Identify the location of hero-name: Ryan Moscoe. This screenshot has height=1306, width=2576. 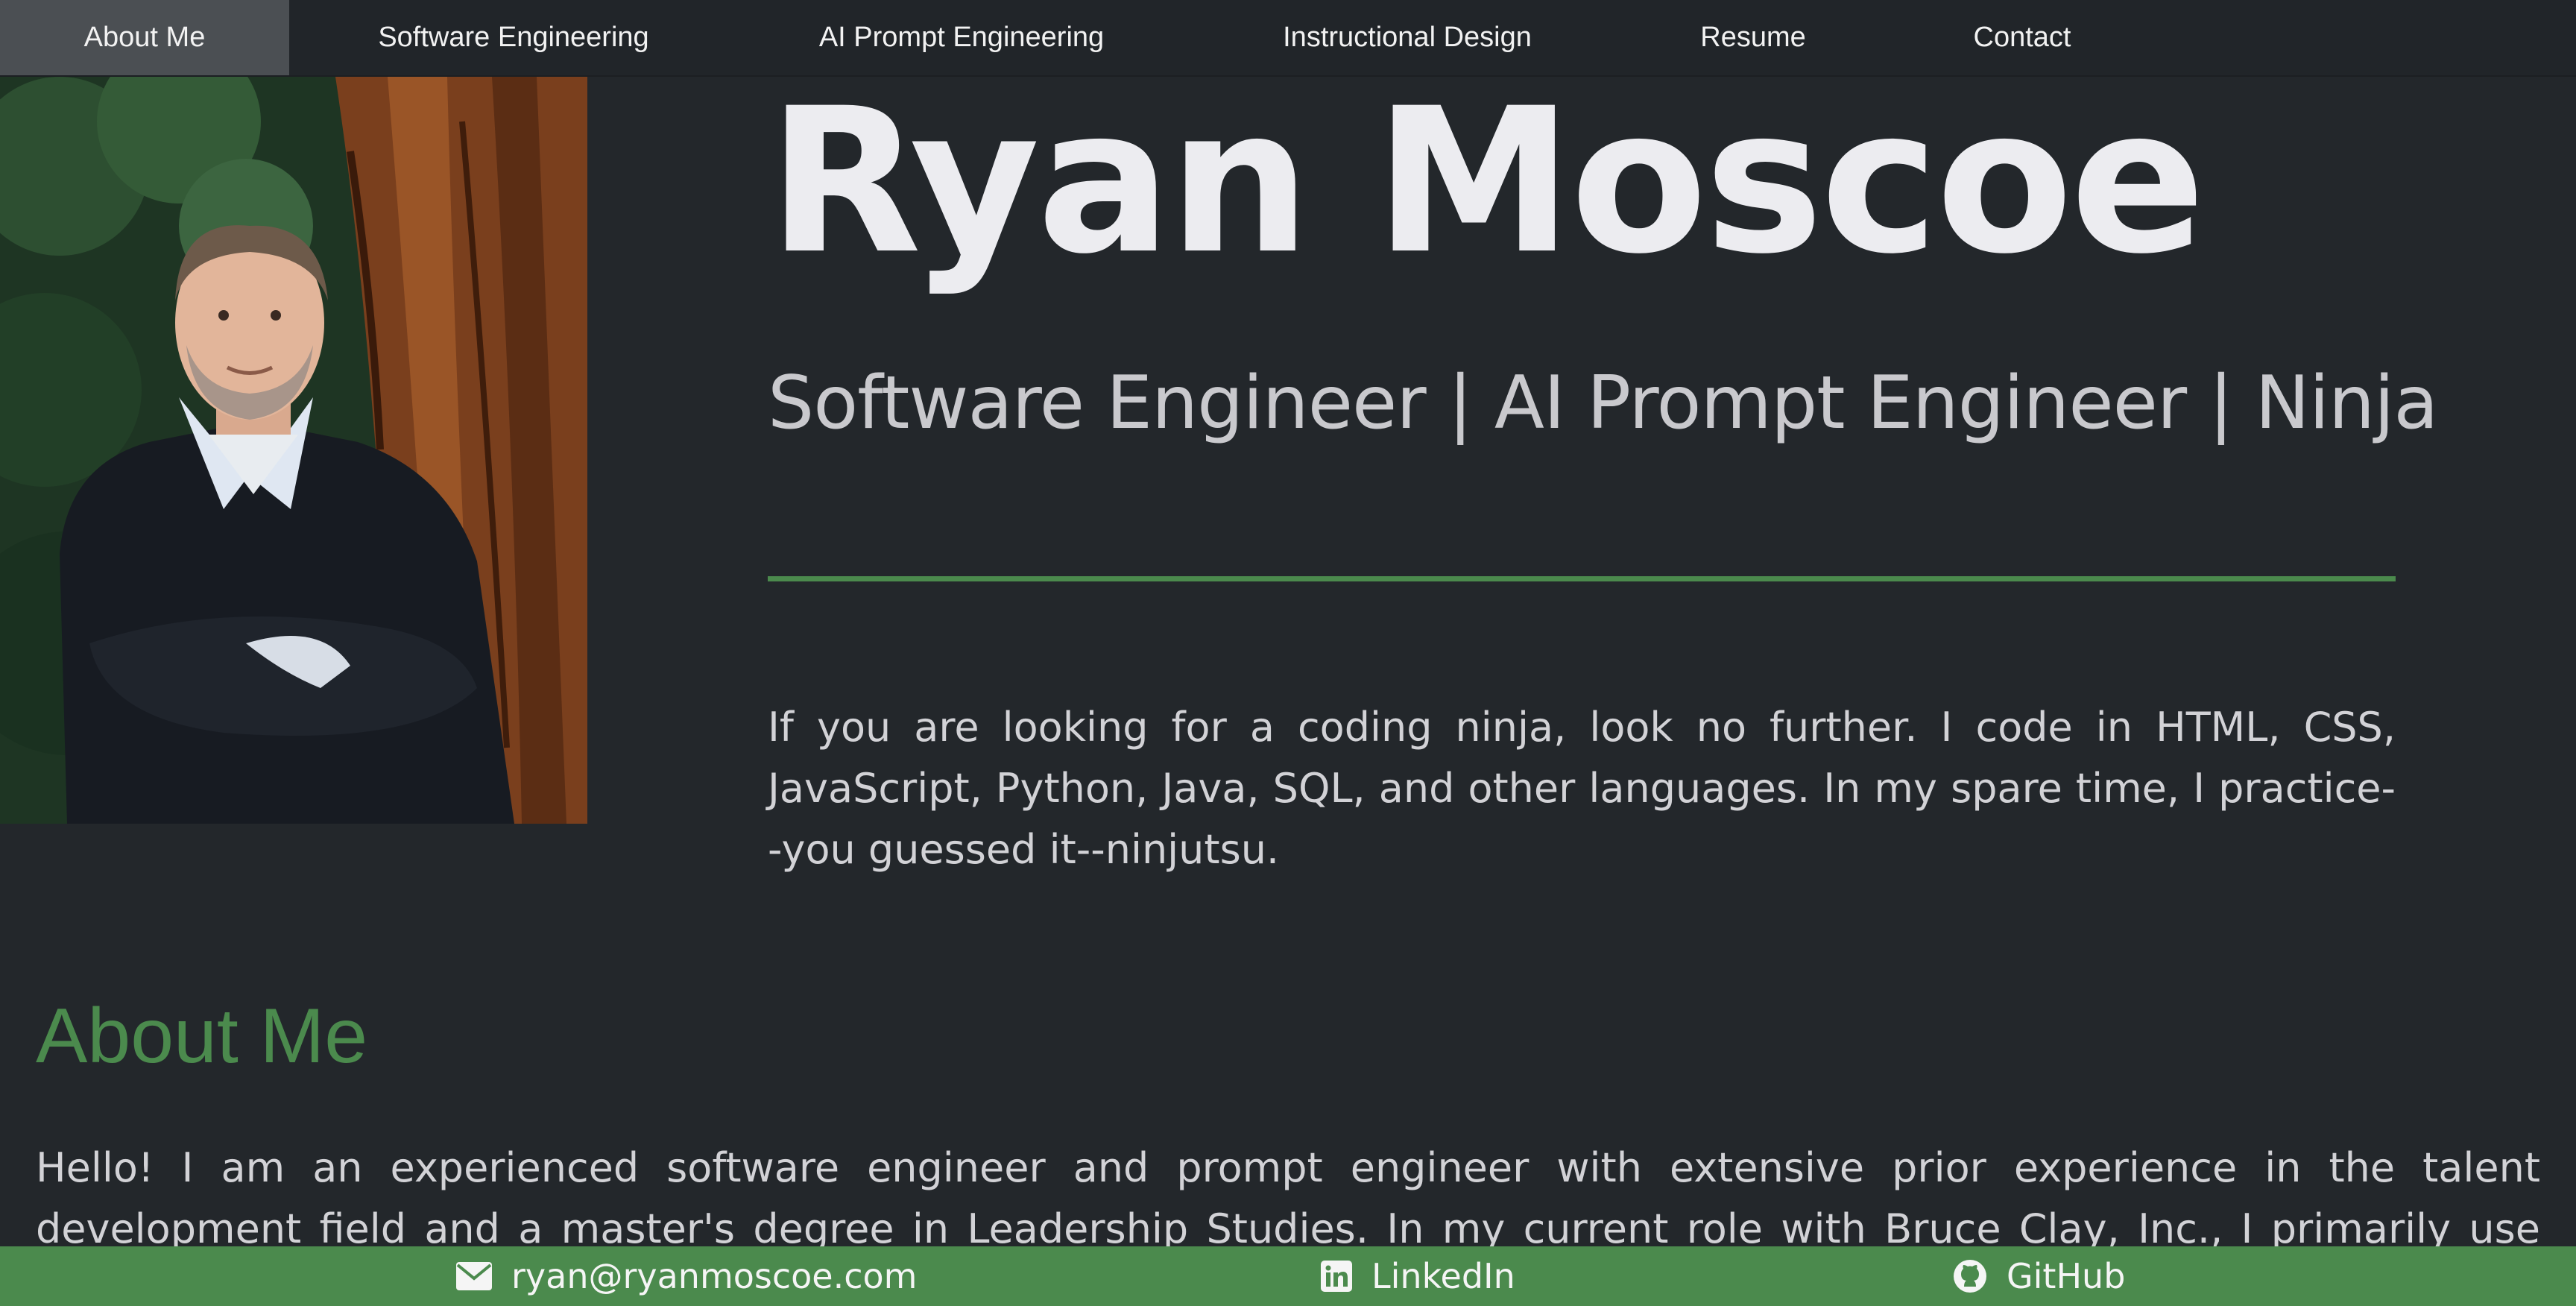
(1487, 182).